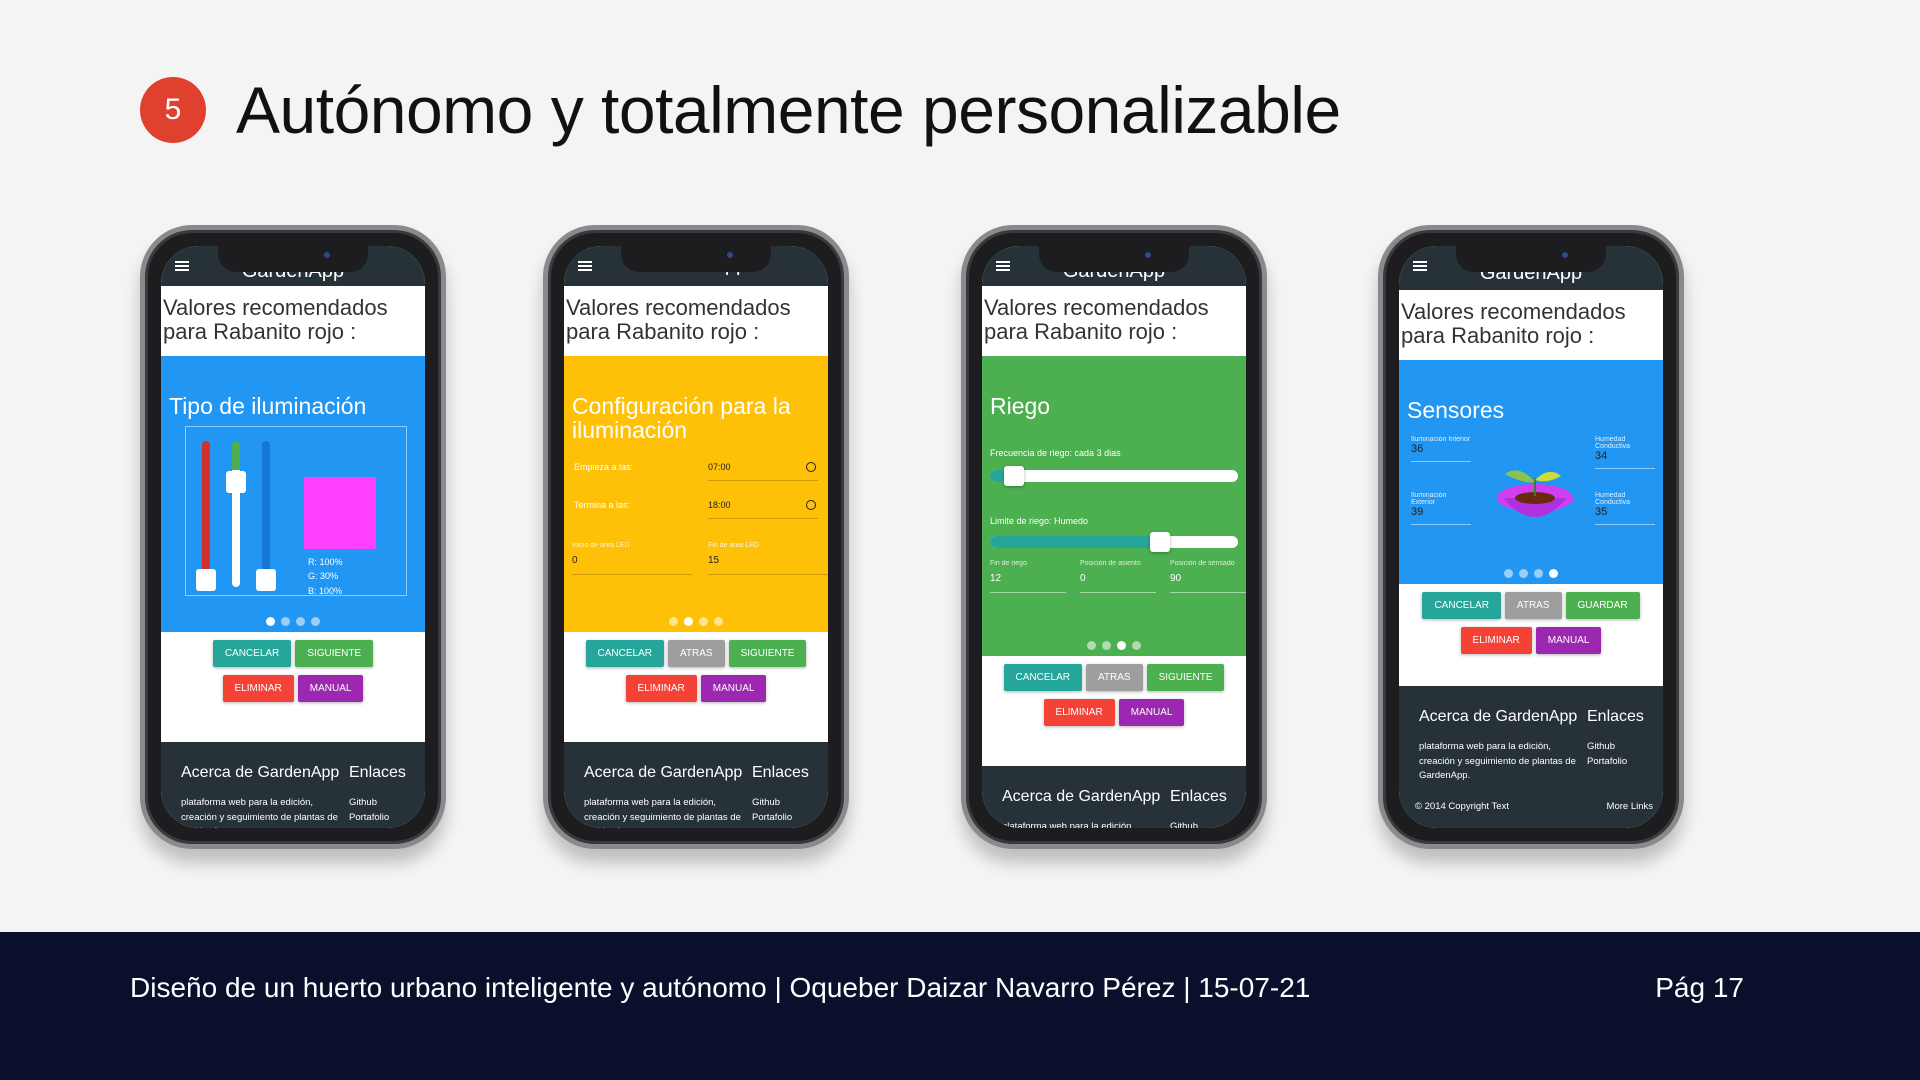  What do you see at coordinates (1118, 576) in the screenshot?
I see `seat-position-field: Posición de asiento 0` at bounding box center [1118, 576].